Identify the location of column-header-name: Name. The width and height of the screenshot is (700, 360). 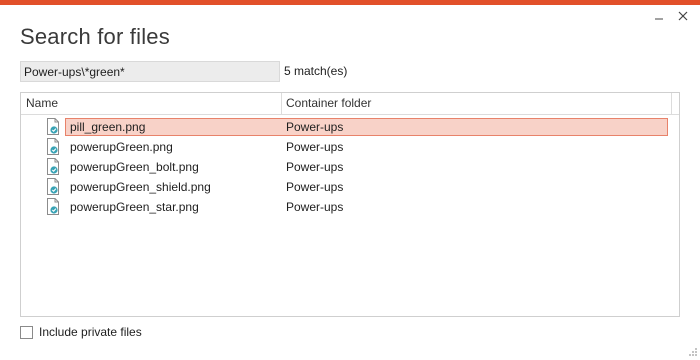
(153, 103).